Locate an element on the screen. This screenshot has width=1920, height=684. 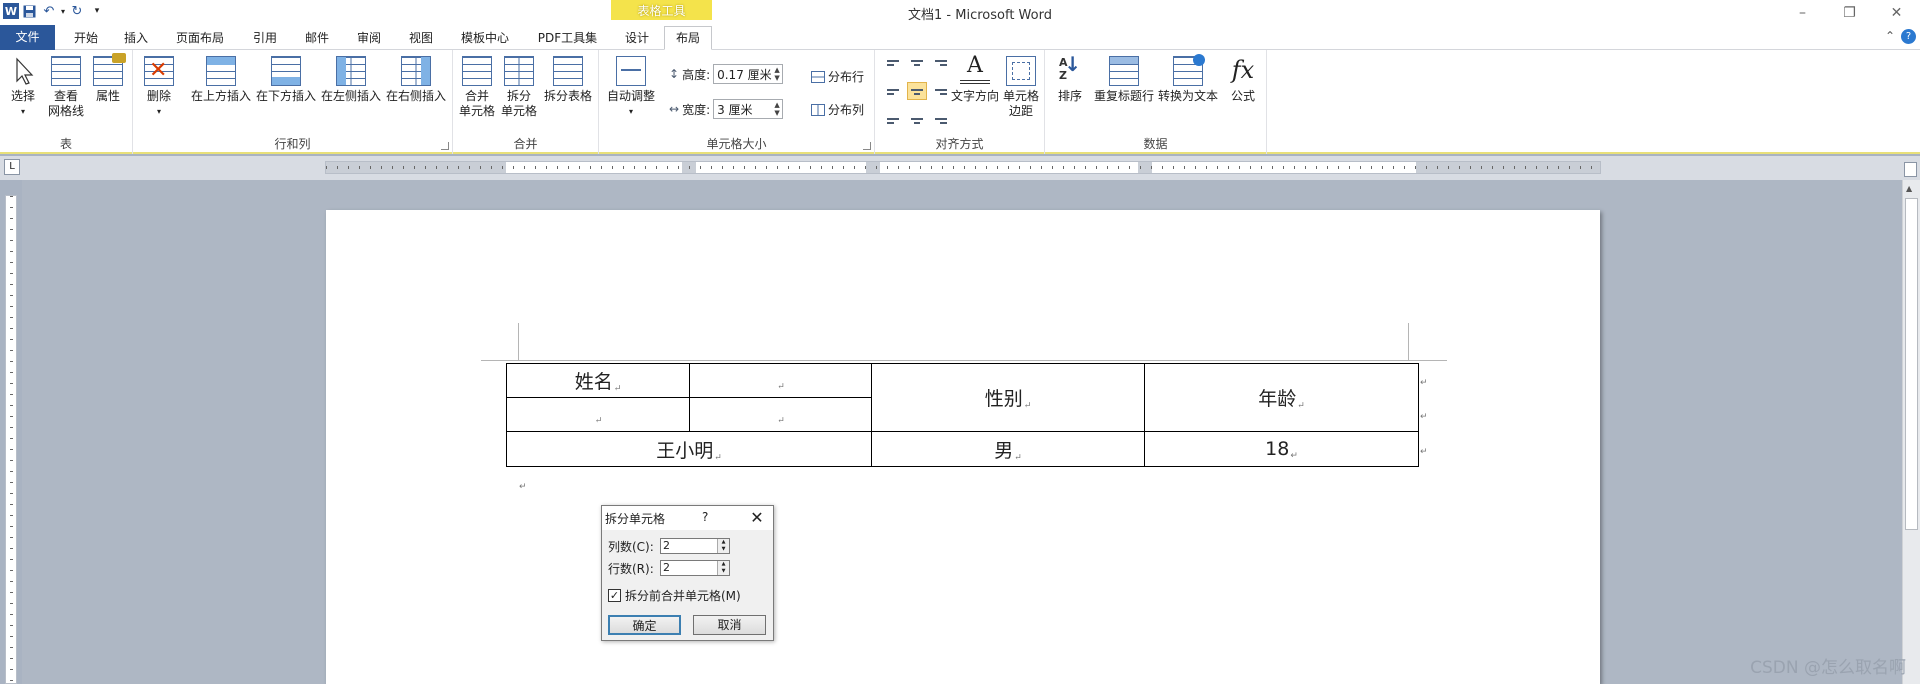
view-gridlines-button: 查看 网格线 is located at coordinates (66, 87).